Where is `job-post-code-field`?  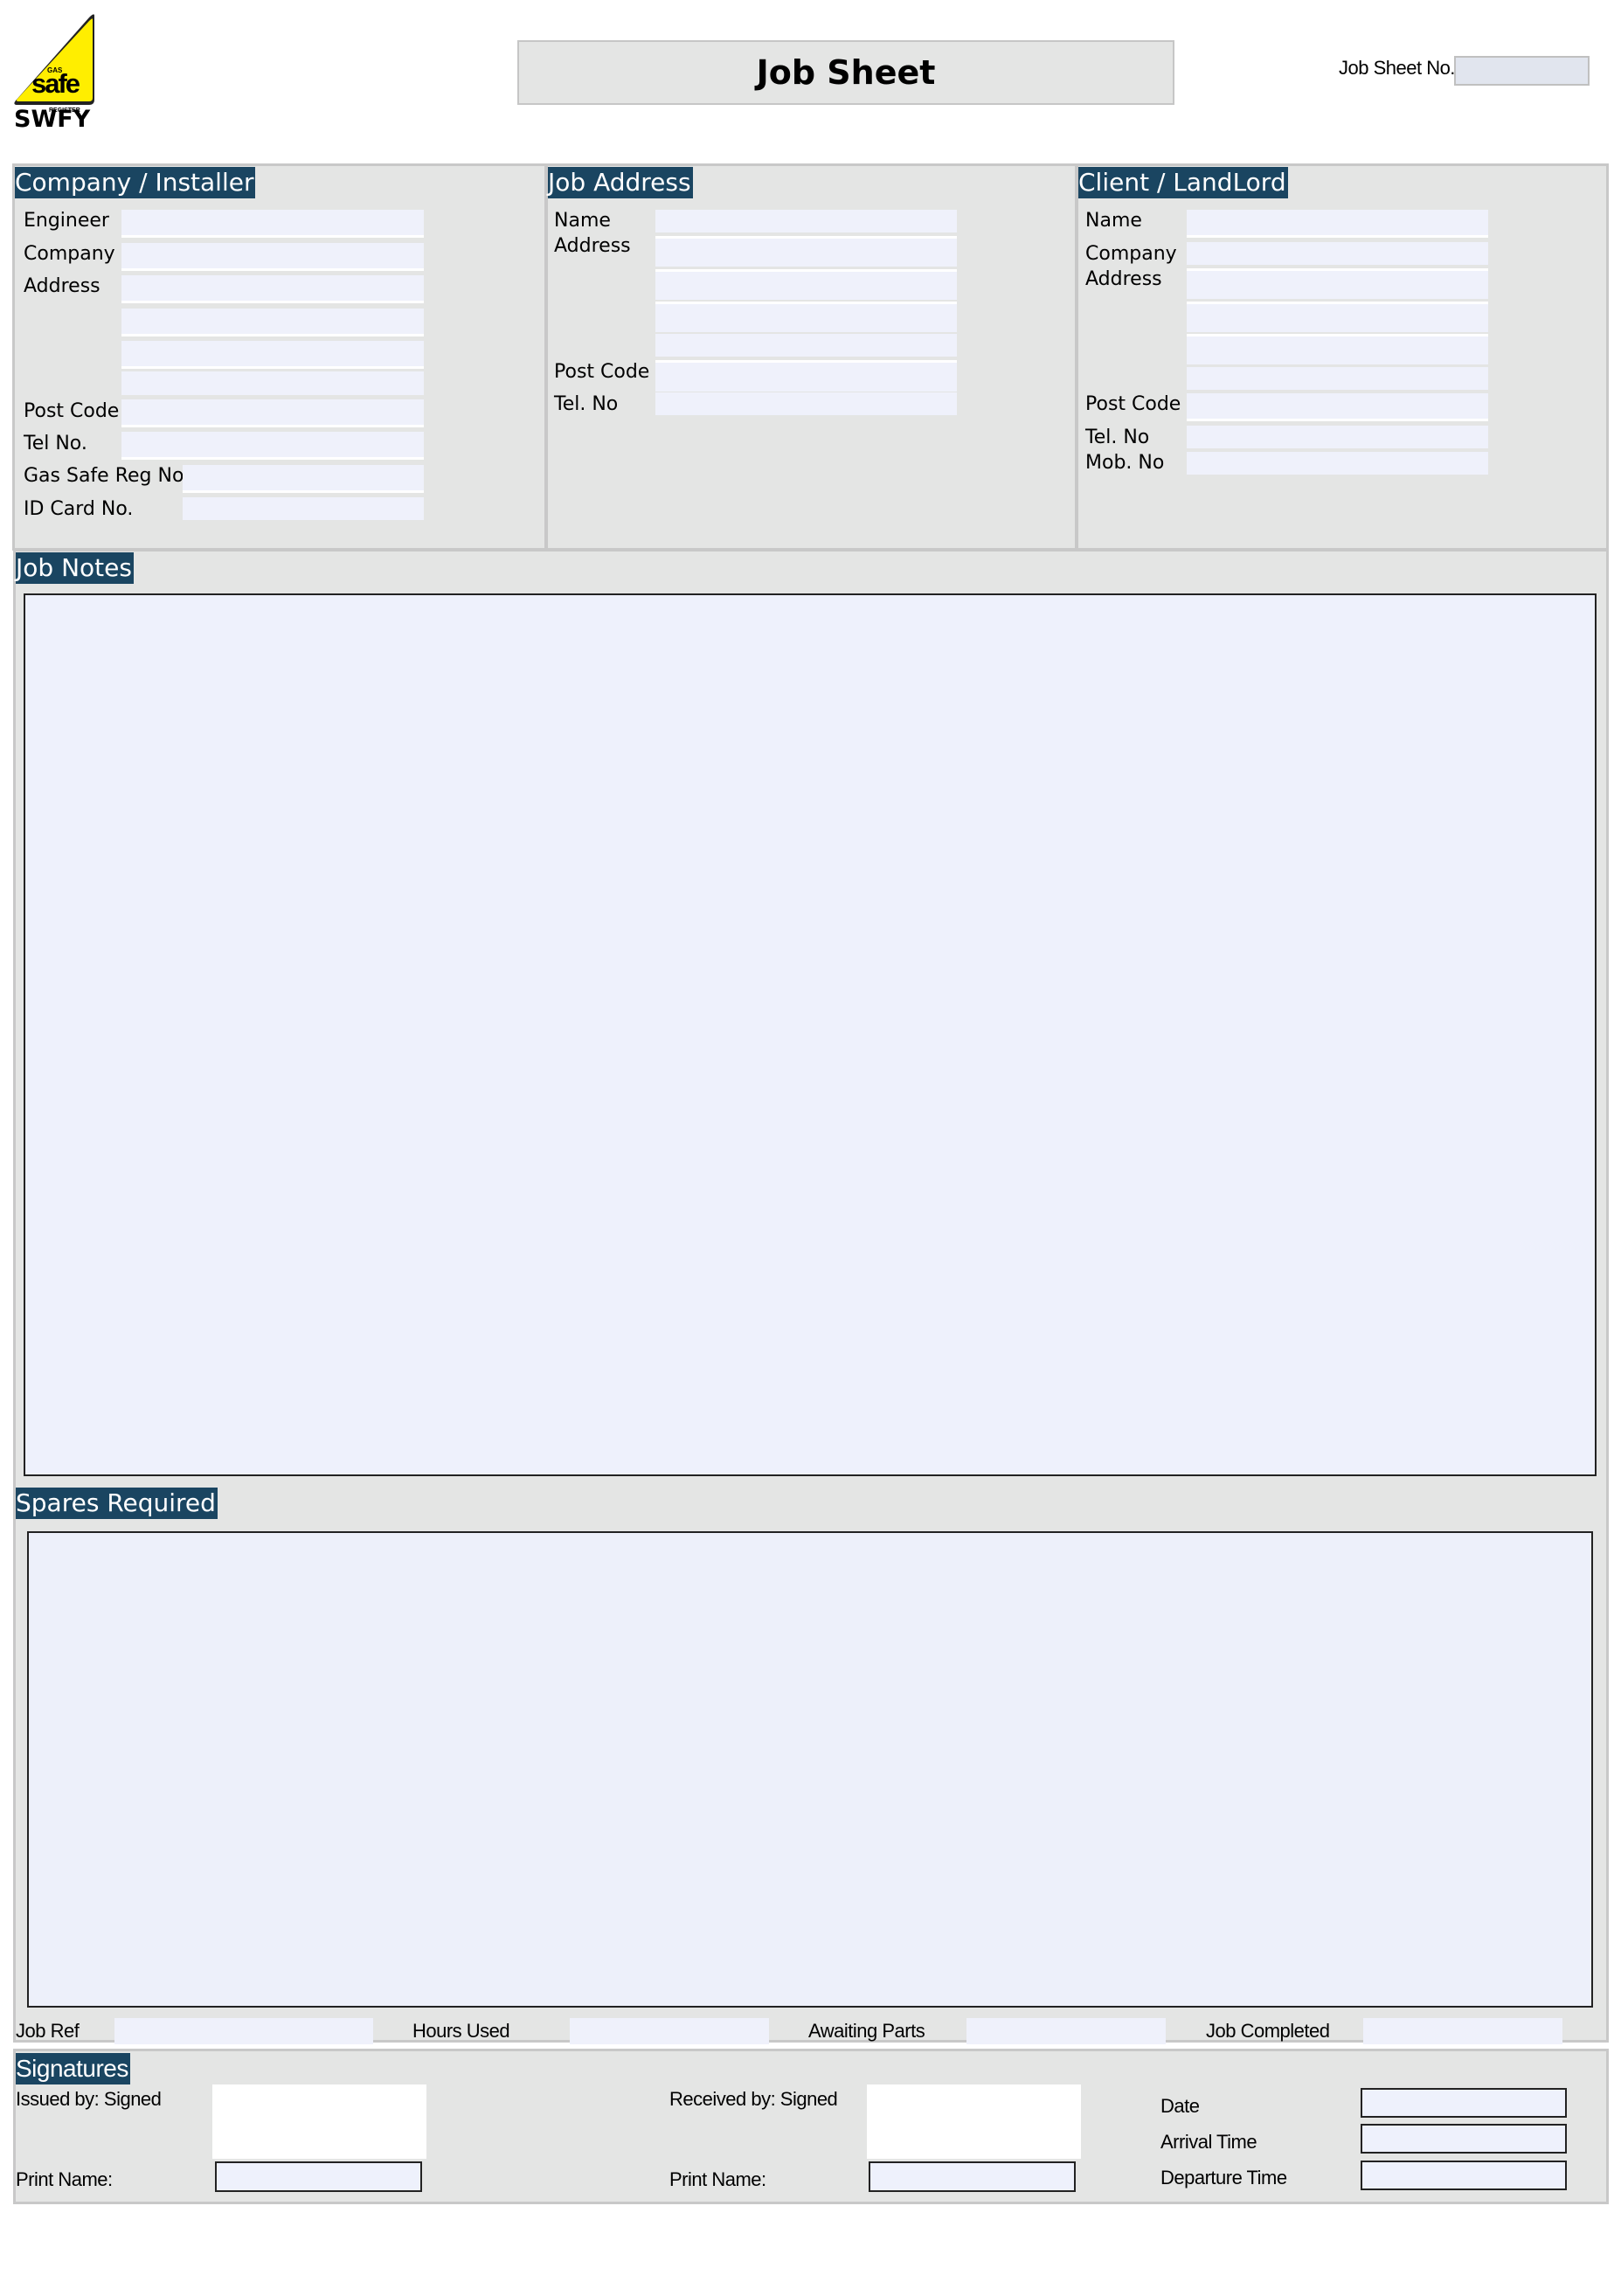 job-post-code-field is located at coordinates (806, 376).